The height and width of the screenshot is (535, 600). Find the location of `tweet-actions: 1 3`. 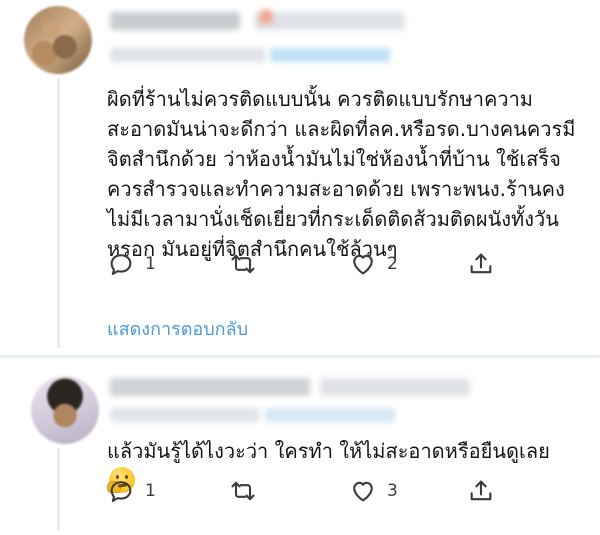

tweet-actions: 1 3 is located at coordinates (307, 492).